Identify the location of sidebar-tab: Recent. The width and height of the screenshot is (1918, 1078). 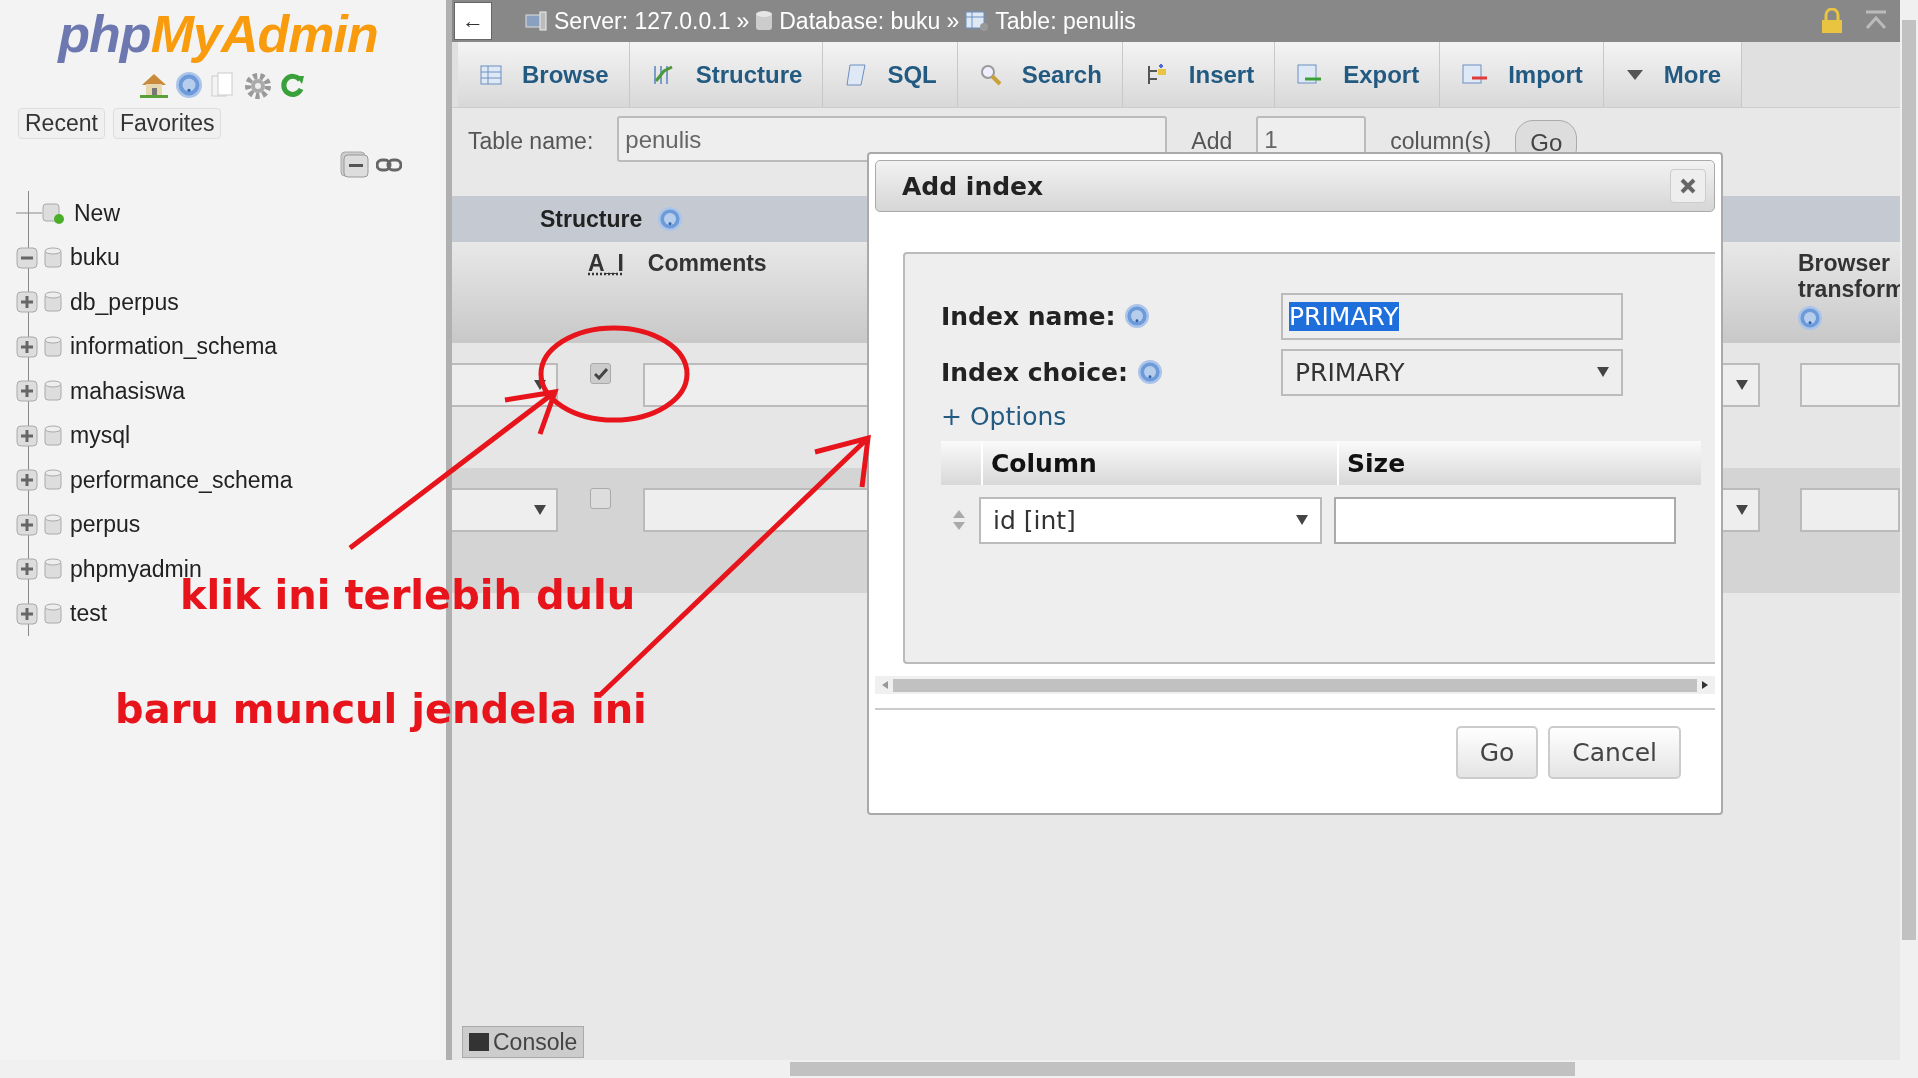
(61, 123).